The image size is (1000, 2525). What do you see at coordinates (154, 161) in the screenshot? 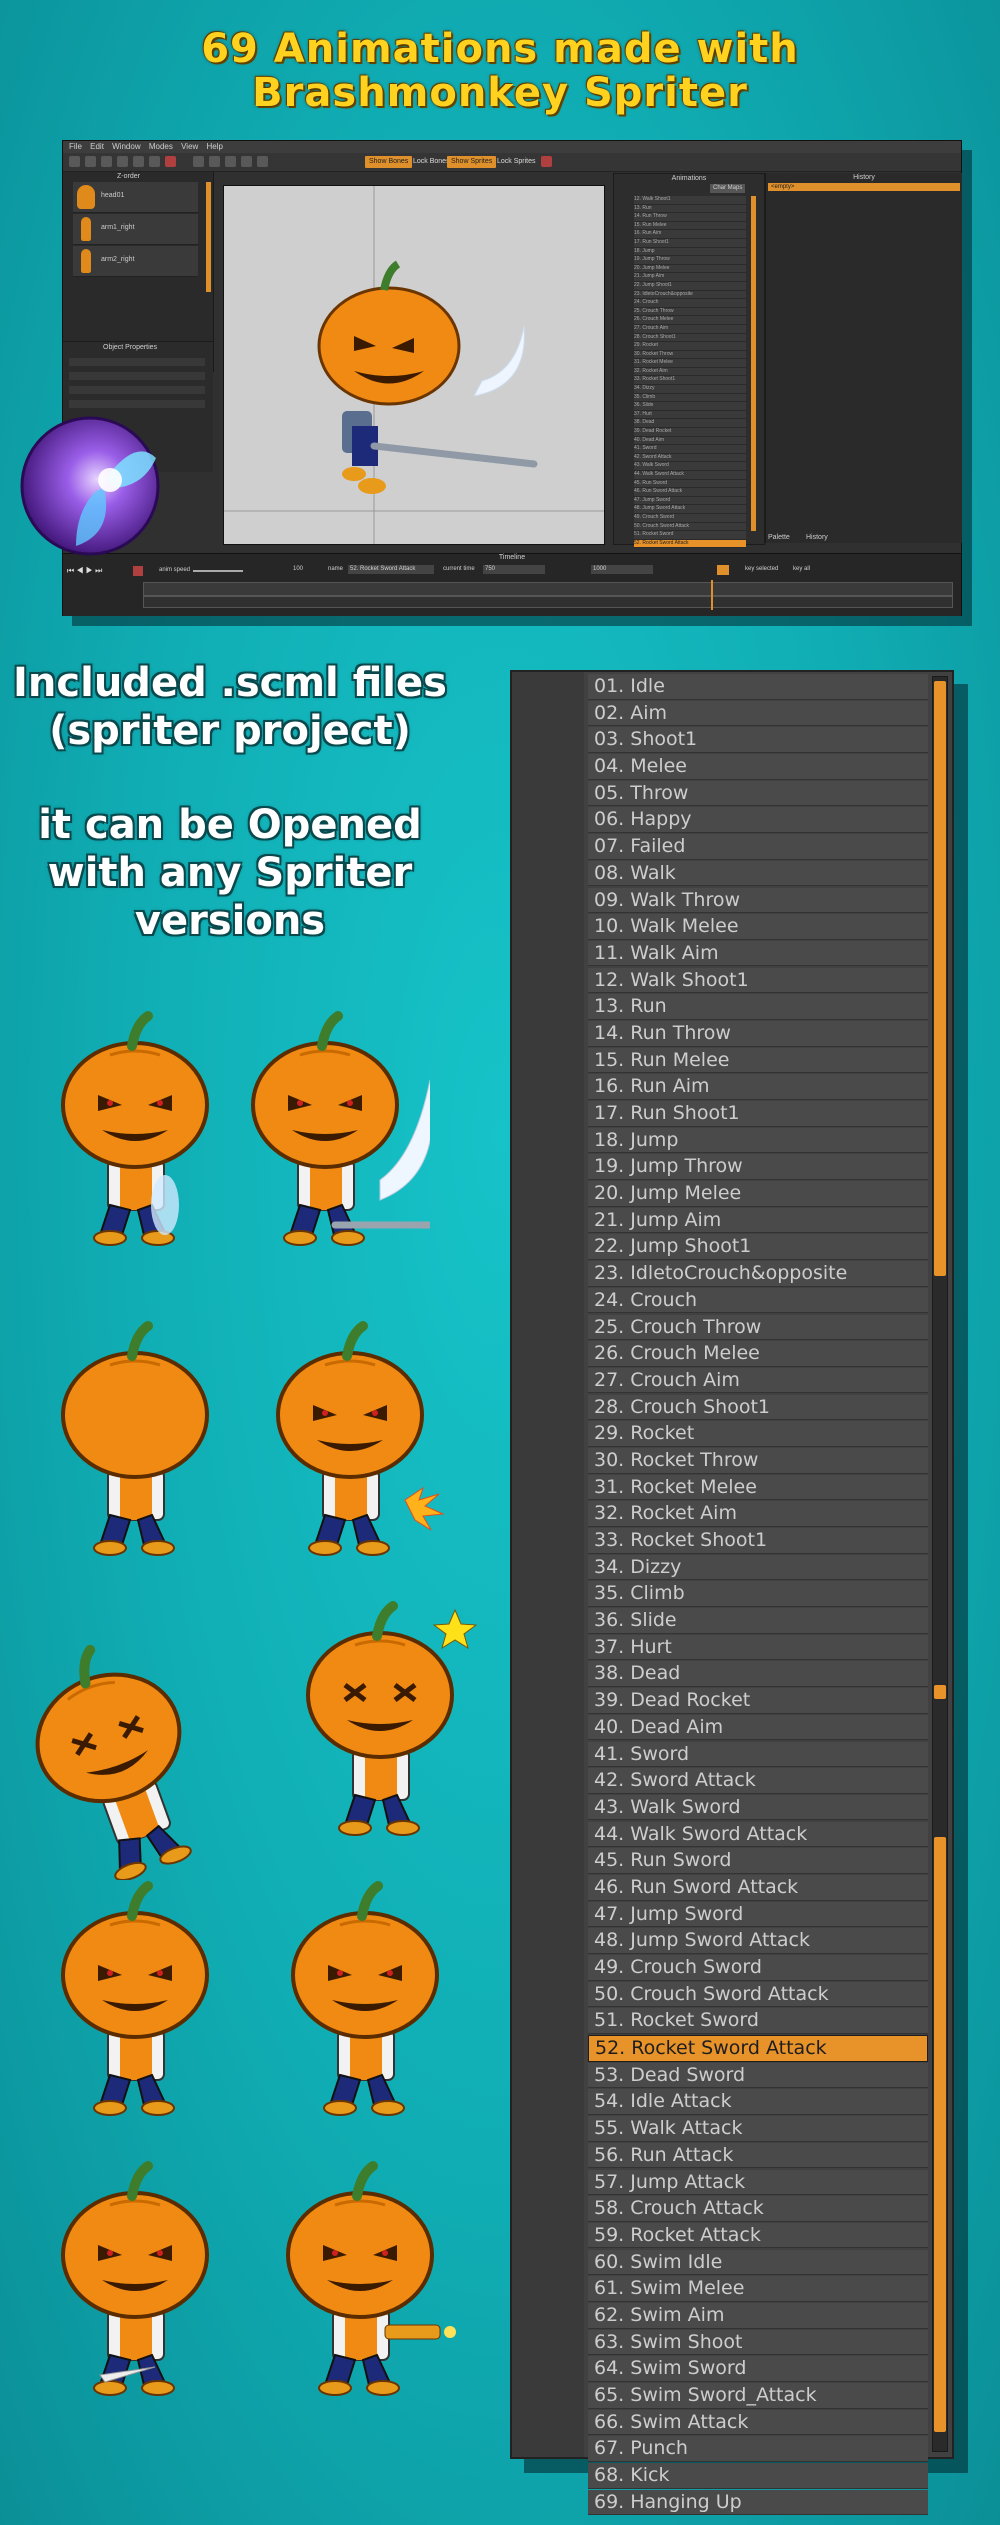
I see `folder-icon` at bounding box center [154, 161].